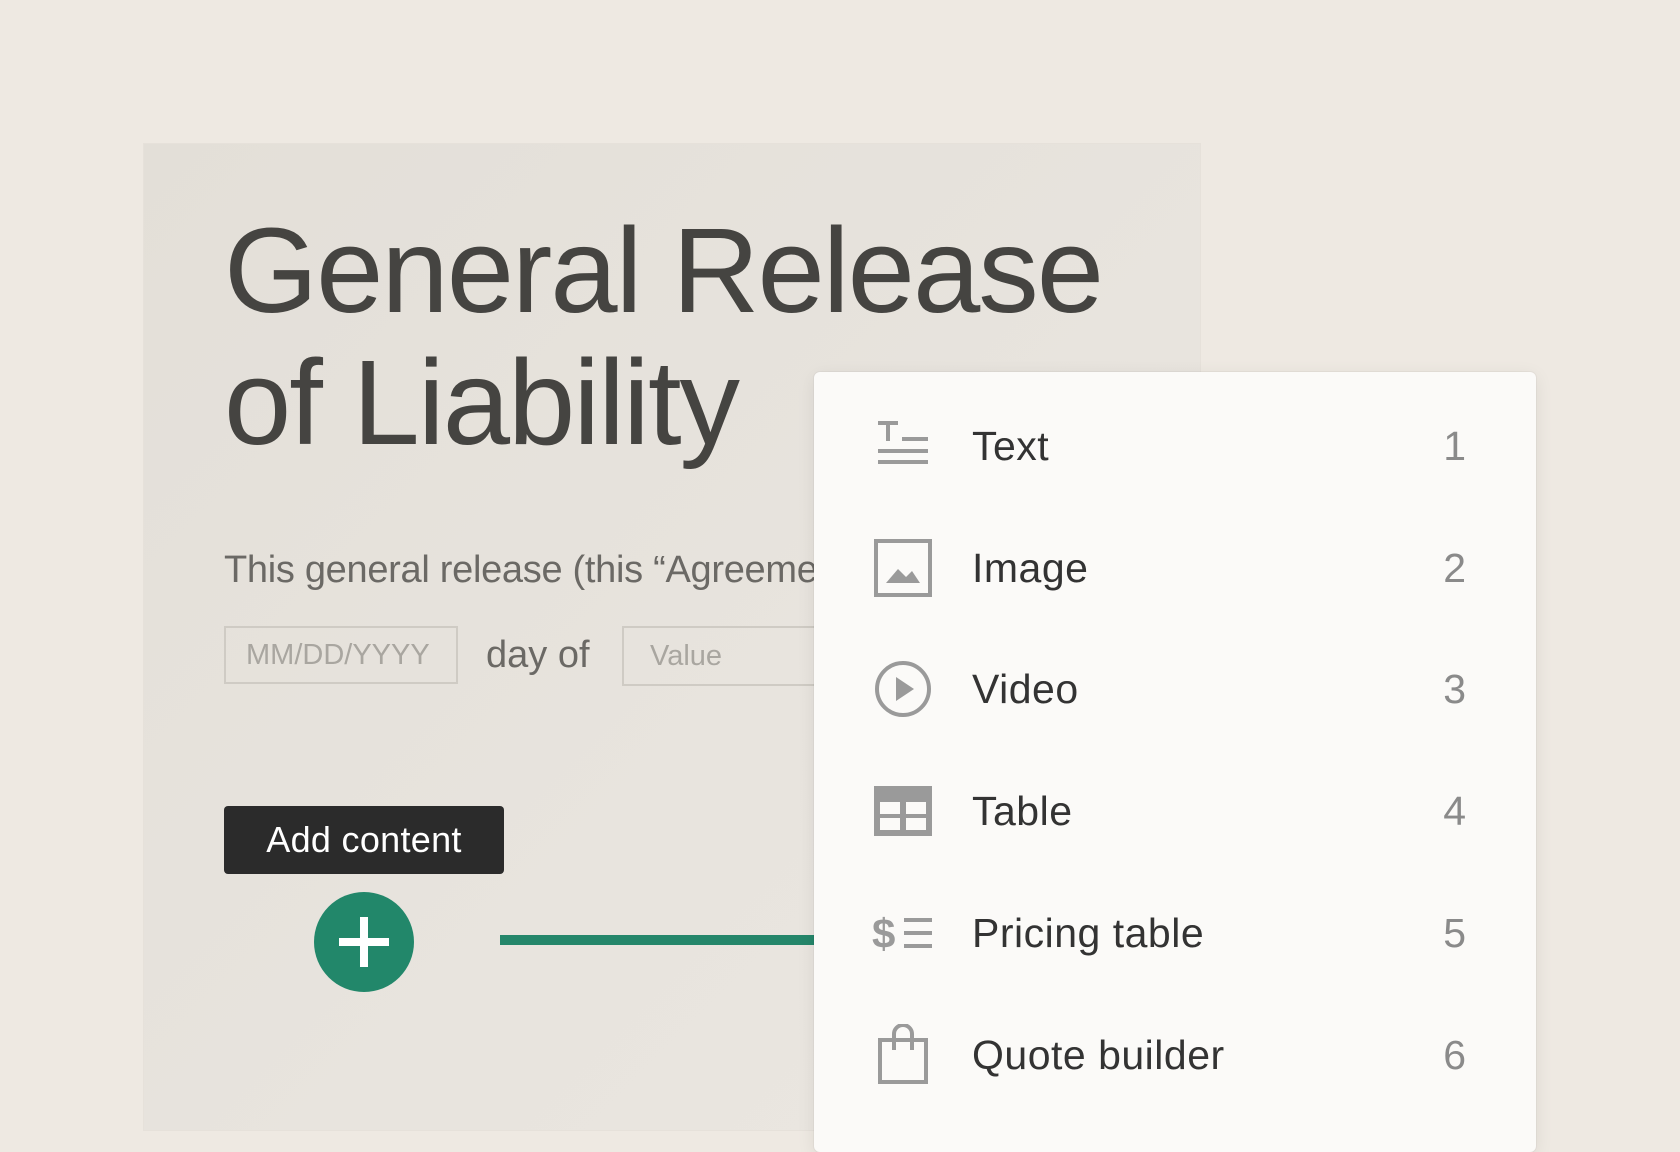 Image resolution: width=1680 pixels, height=1152 pixels. What do you see at coordinates (1454, 933) in the screenshot?
I see `menu-item-shortcut: 5` at bounding box center [1454, 933].